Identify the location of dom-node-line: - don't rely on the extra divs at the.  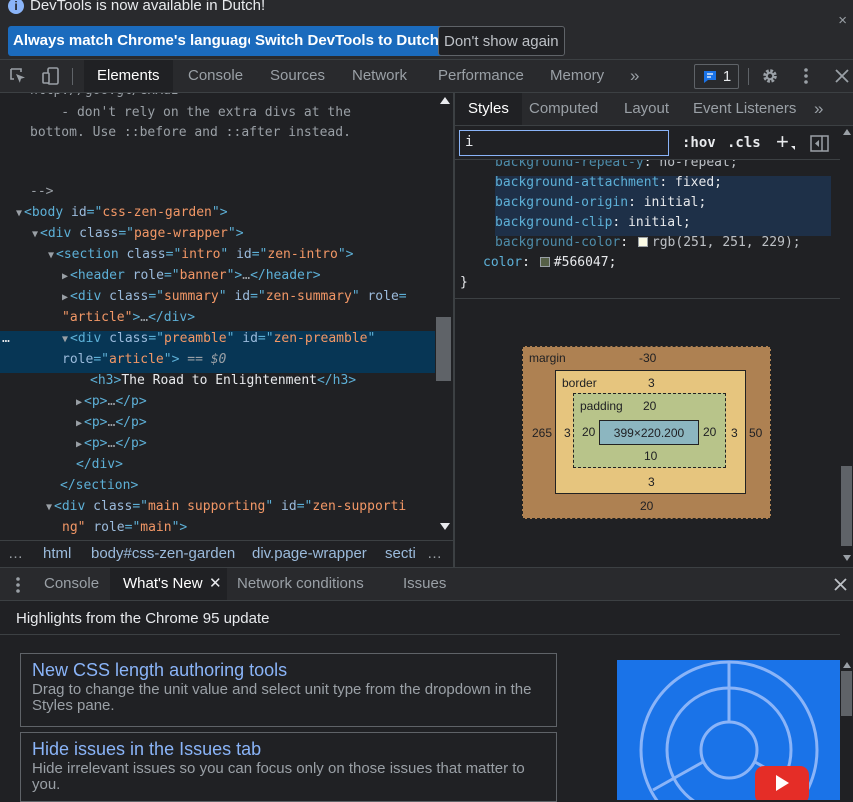
(190, 112).